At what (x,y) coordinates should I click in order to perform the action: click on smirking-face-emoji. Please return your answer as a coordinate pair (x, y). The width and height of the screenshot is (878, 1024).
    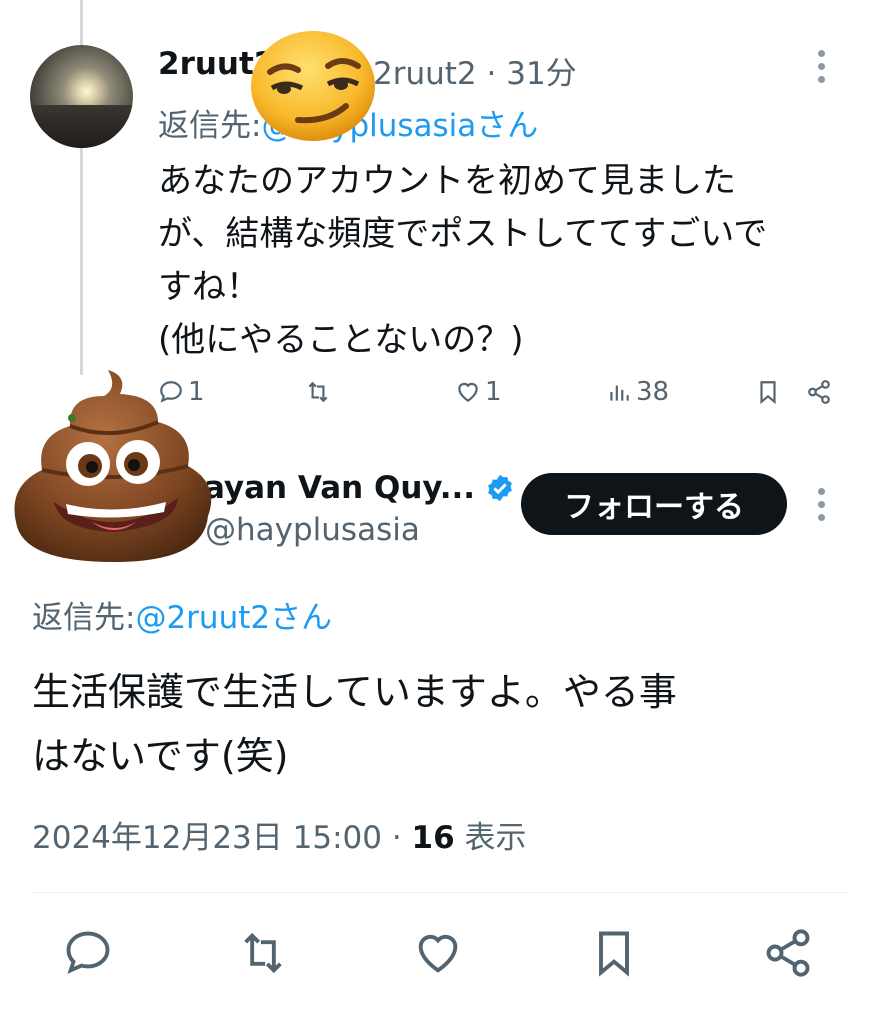
    Looking at the image, I should click on (313, 86).